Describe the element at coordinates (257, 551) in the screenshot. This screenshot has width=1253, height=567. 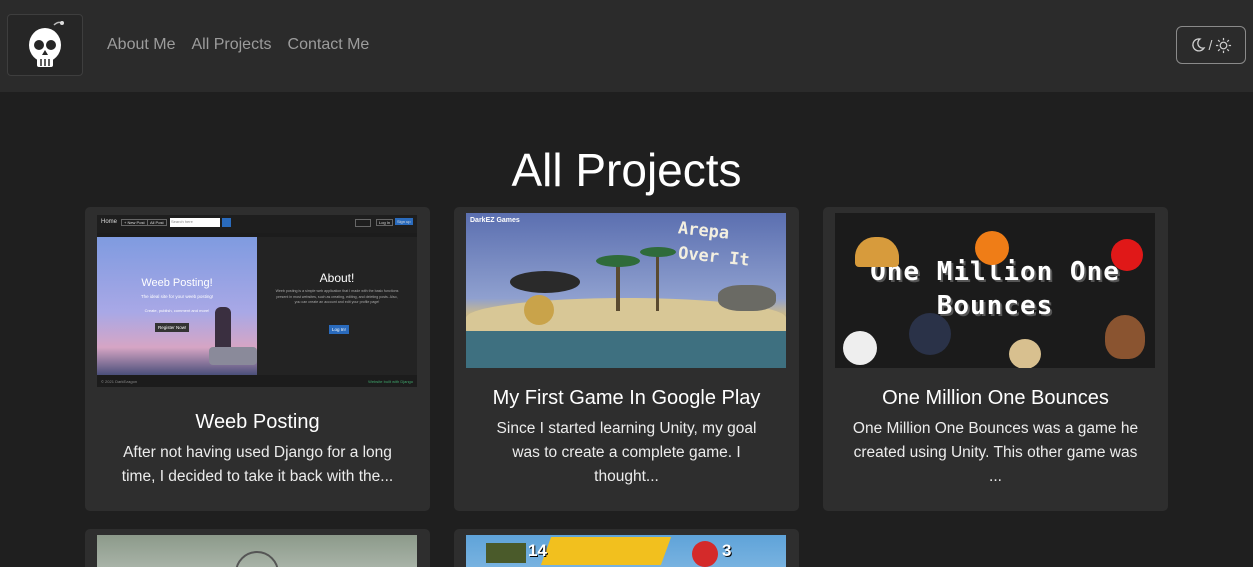
I see `project-thumbnail` at that location.